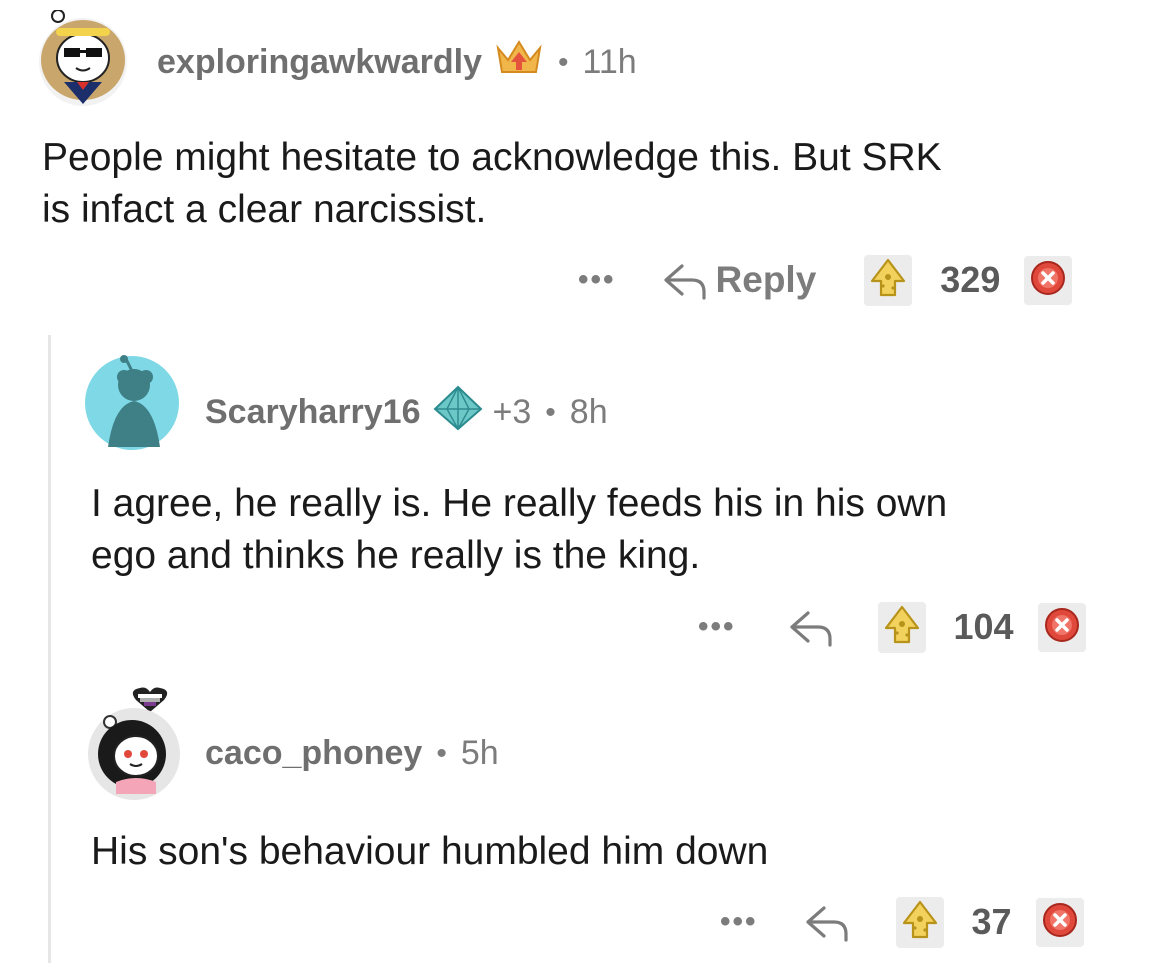 This screenshot has height=963, width=1170. Describe the element at coordinates (313, 753) in the screenshot. I see `username: caco_phoney` at that location.